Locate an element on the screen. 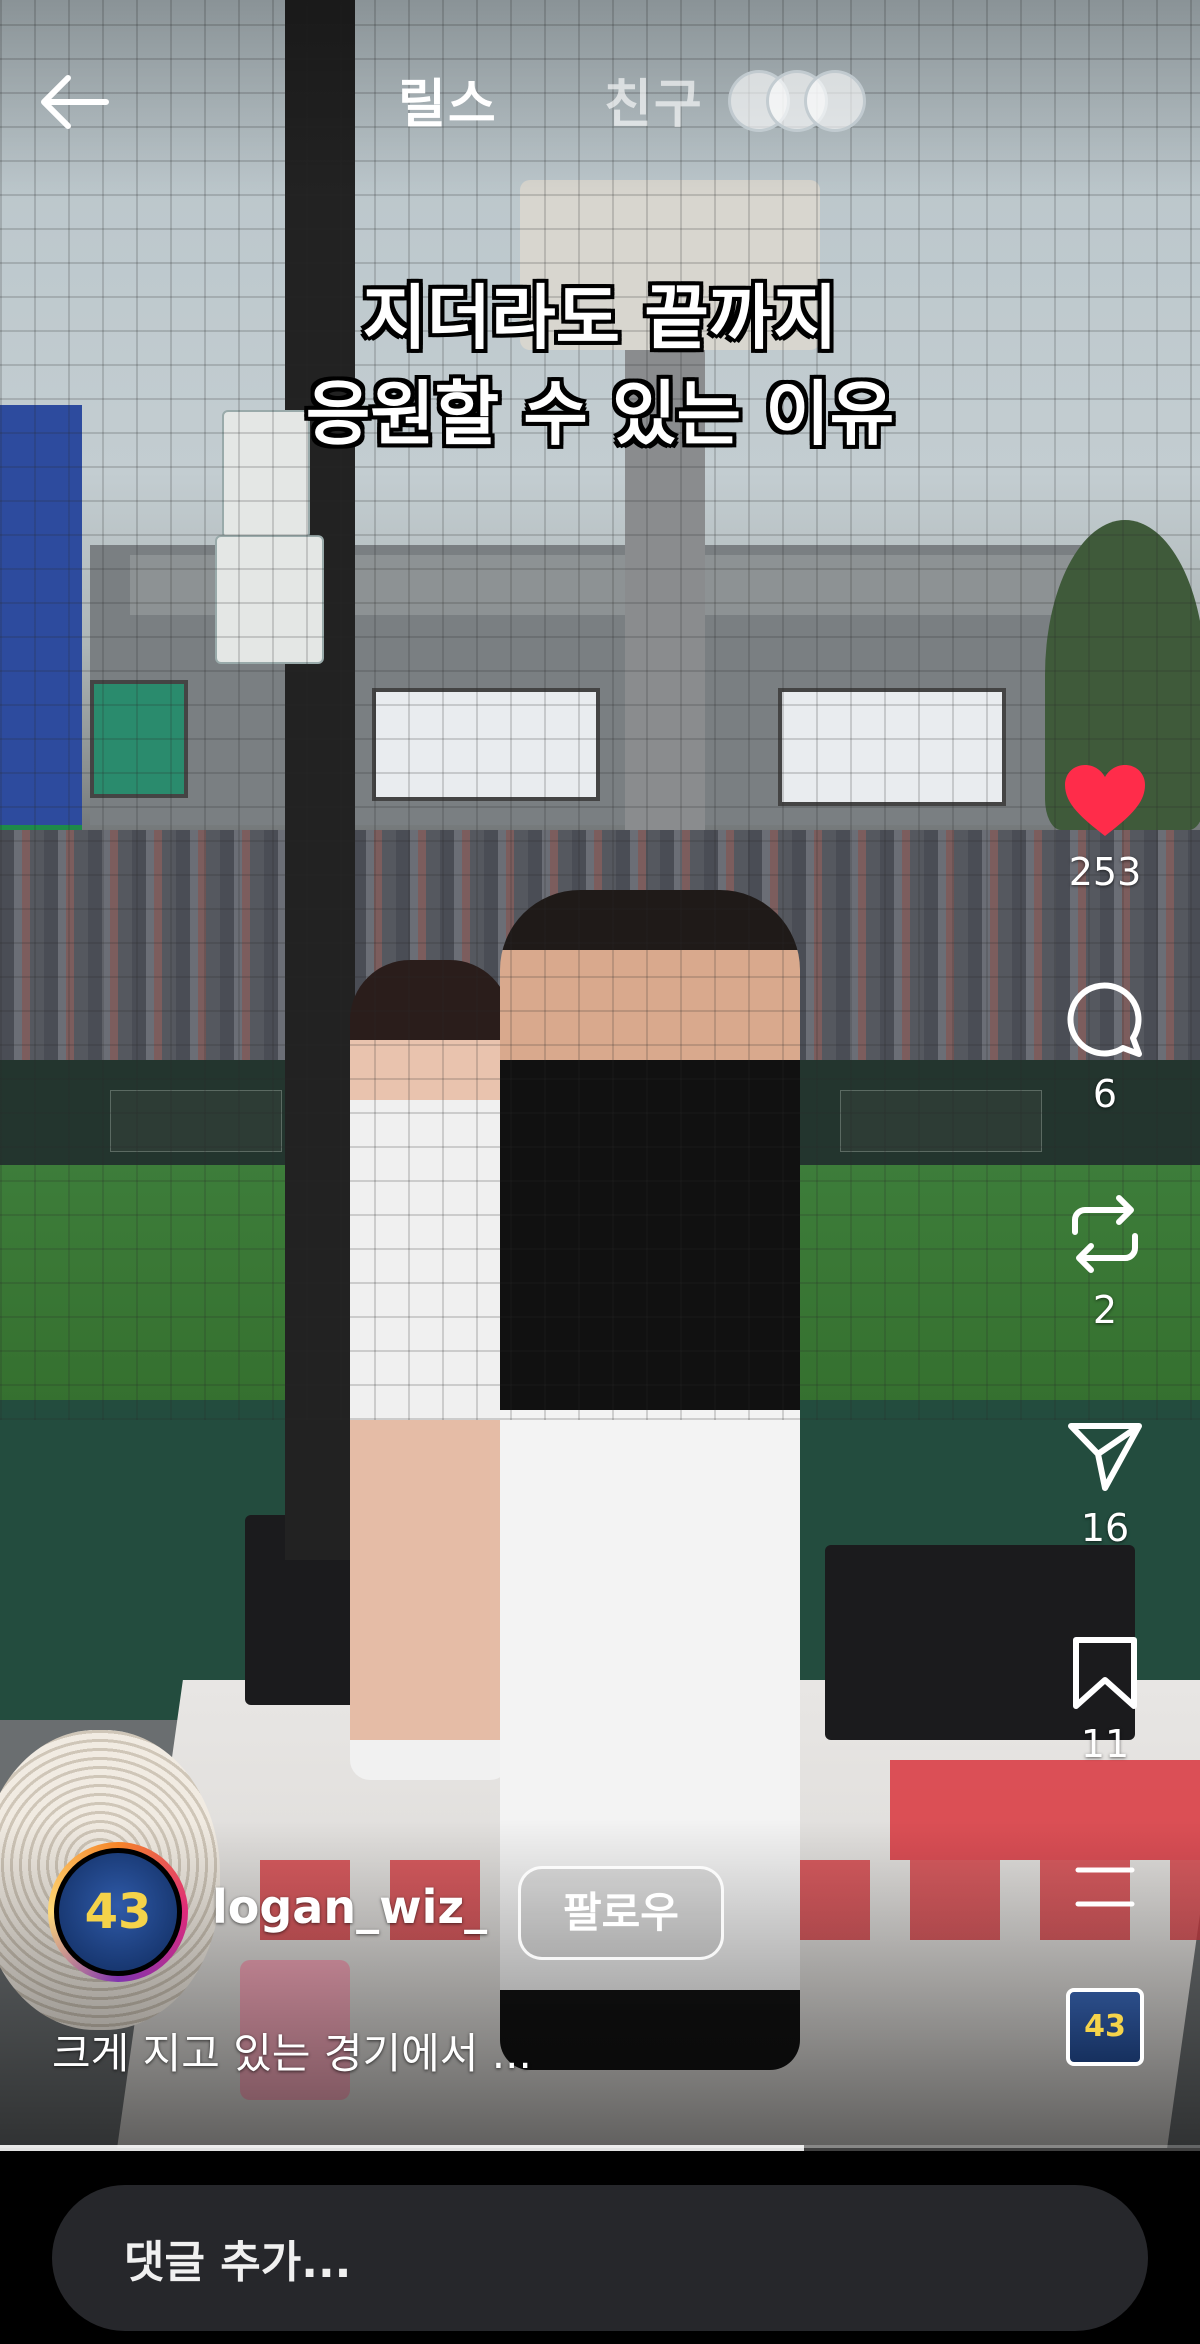  bookmark-icon is located at coordinates (1105, 1673).